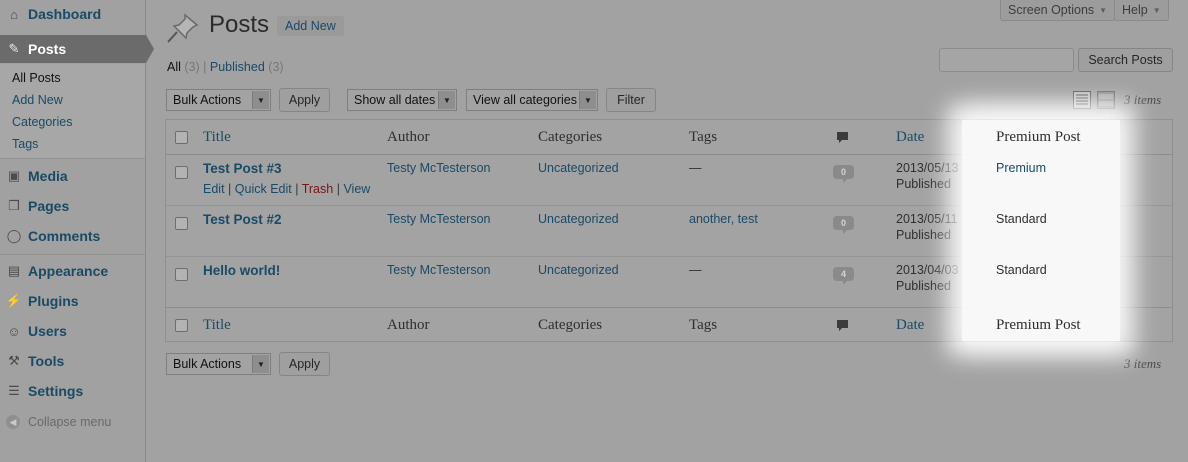 The height and width of the screenshot is (462, 1188). I want to click on post-title-link: Test Post #2, so click(242, 219).